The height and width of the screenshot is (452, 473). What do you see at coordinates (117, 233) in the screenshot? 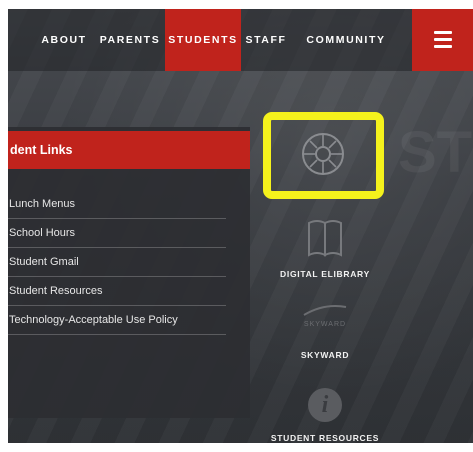
I see `link-school-hours: School Hours` at bounding box center [117, 233].